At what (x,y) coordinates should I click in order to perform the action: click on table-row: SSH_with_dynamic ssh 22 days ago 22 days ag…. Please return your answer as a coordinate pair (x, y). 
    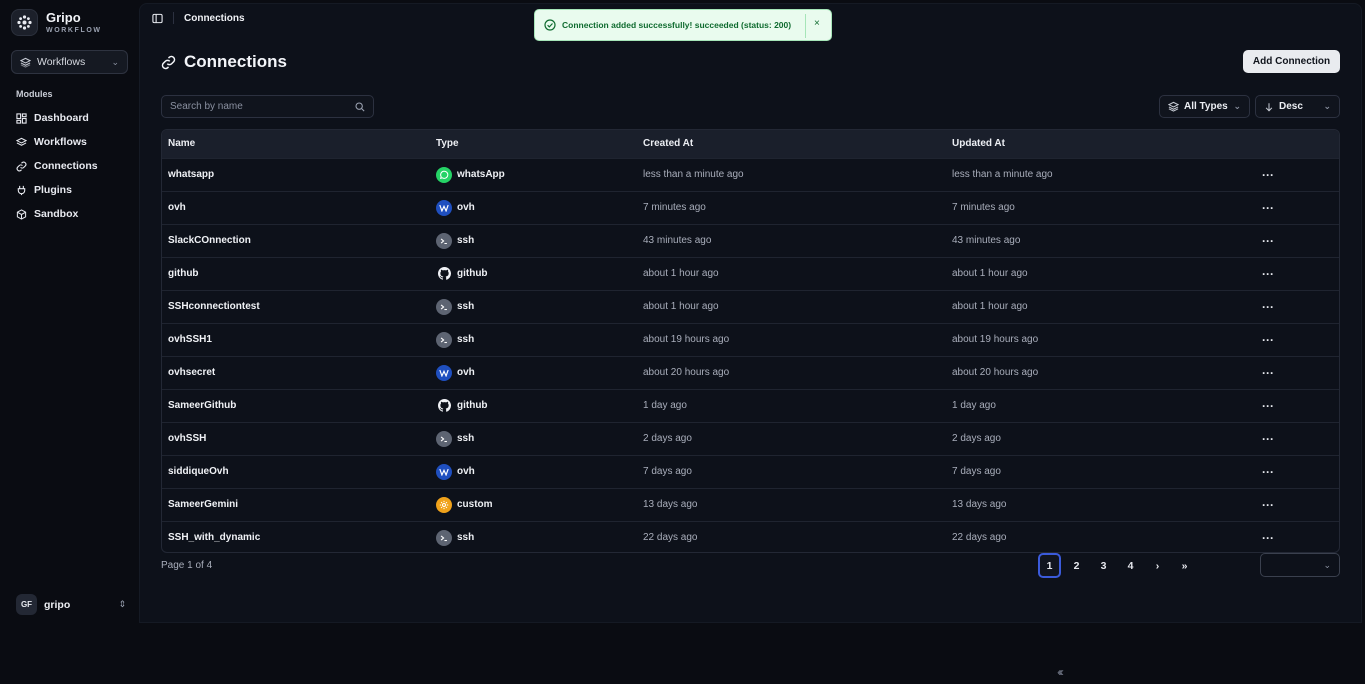
    Looking at the image, I should click on (750, 536).